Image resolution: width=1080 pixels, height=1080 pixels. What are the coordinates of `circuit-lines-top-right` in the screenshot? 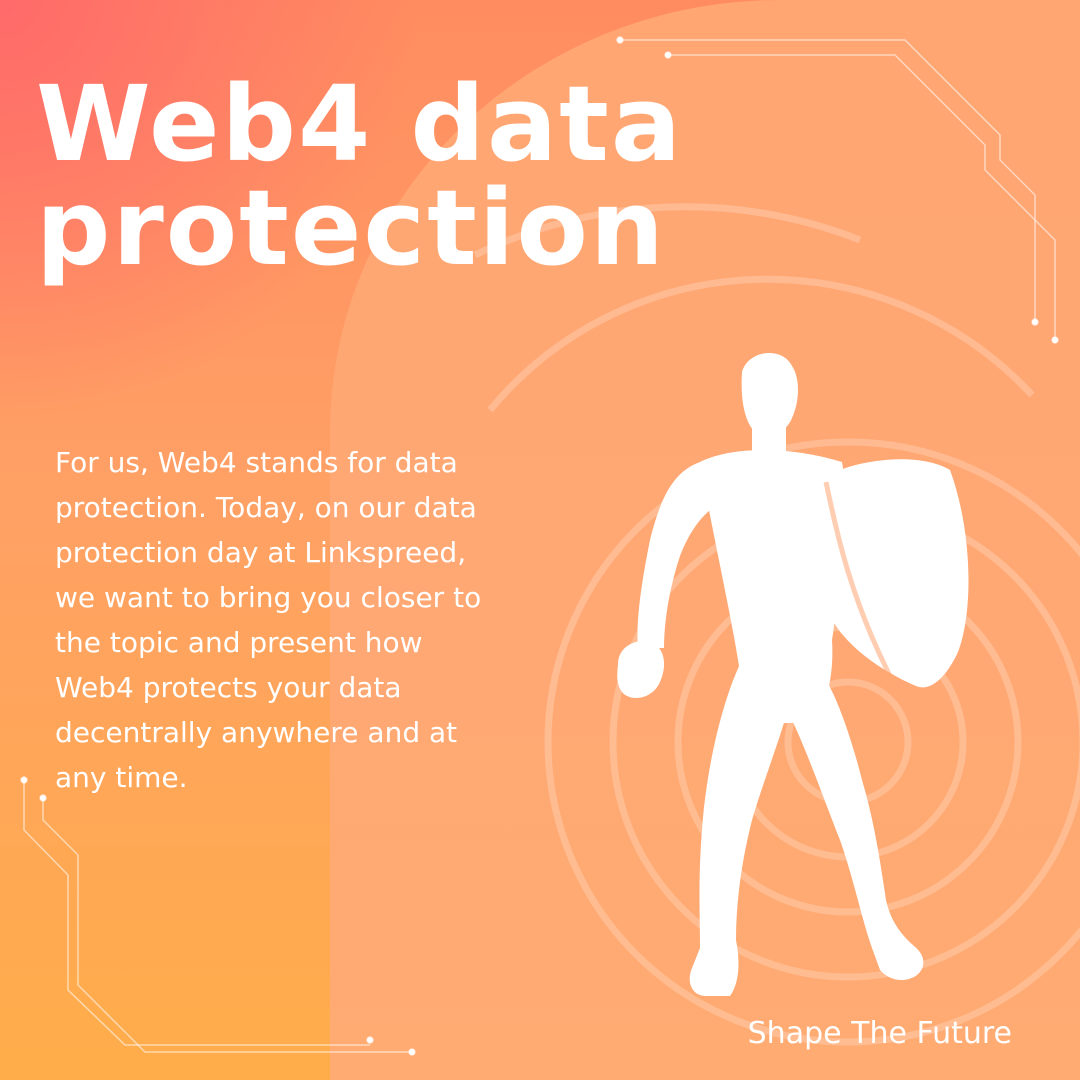 It's located at (837, 190).